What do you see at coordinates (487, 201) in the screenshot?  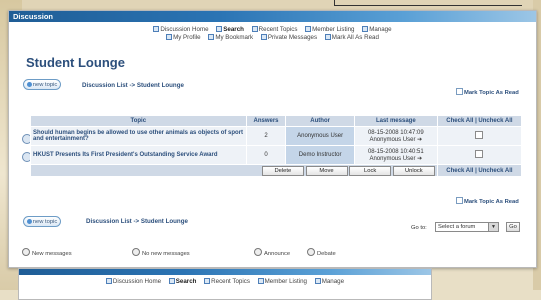 I see `mark-topic-read-bottom: Mark Topic As Read` at bounding box center [487, 201].